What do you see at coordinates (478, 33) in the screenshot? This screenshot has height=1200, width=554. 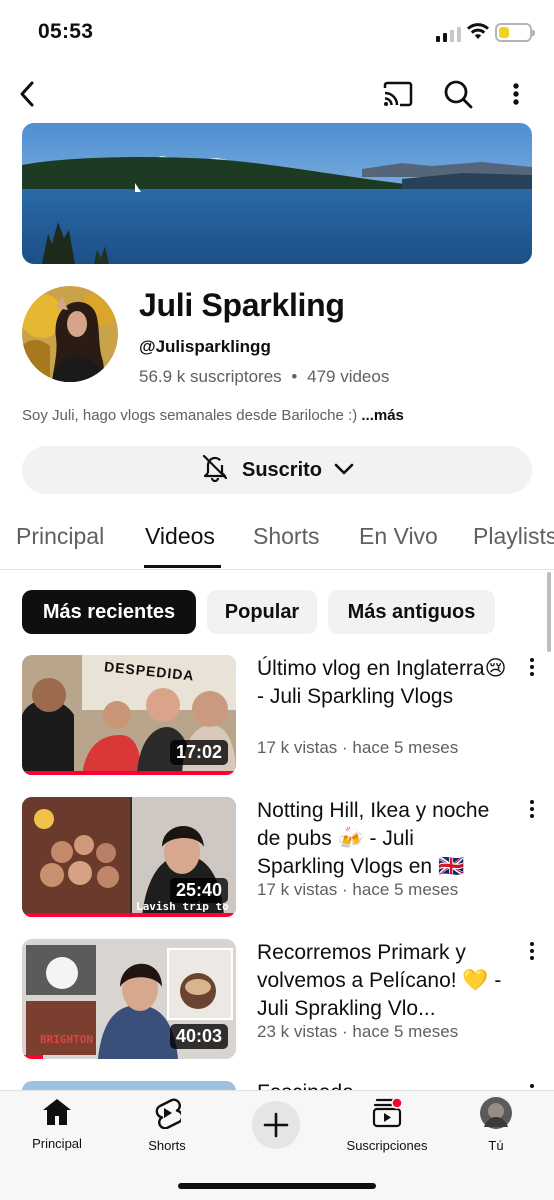 I see `wifi-icon` at bounding box center [478, 33].